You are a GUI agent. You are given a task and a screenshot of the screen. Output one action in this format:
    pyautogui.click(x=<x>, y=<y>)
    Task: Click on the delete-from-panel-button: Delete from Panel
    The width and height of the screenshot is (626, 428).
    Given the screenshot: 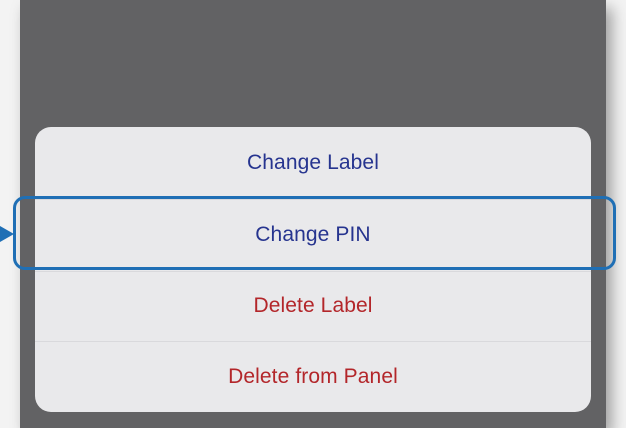 What is the action you would take?
    pyautogui.click(x=313, y=376)
    